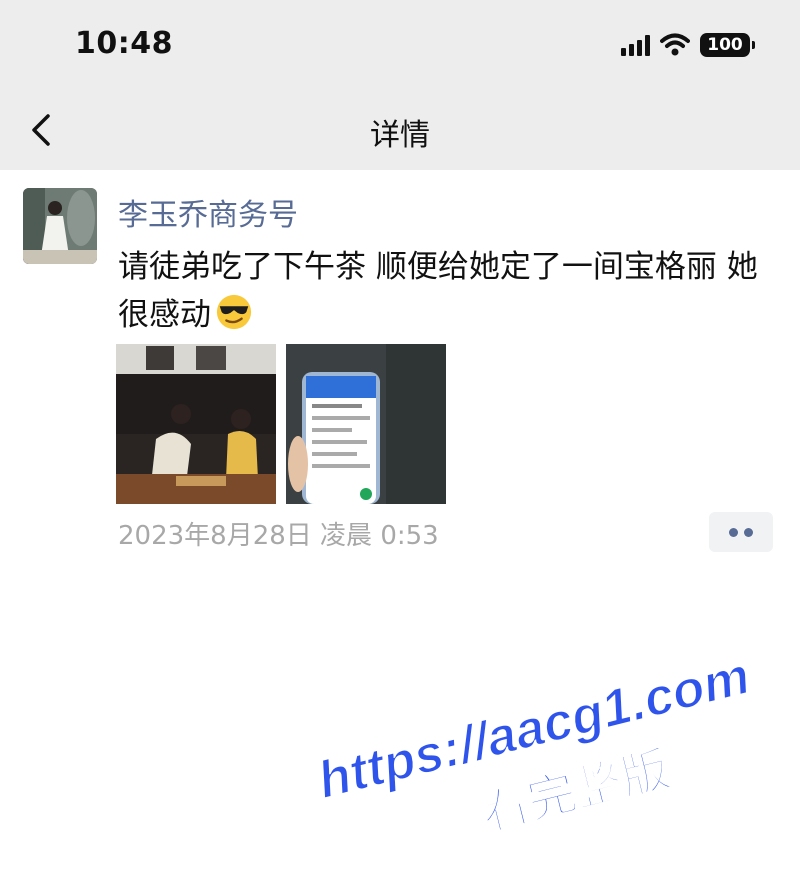 The image size is (800, 870). What do you see at coordinates (400, 135) in the screenshot?
I see `page-title: 详情` at bounding box center [400, 135].